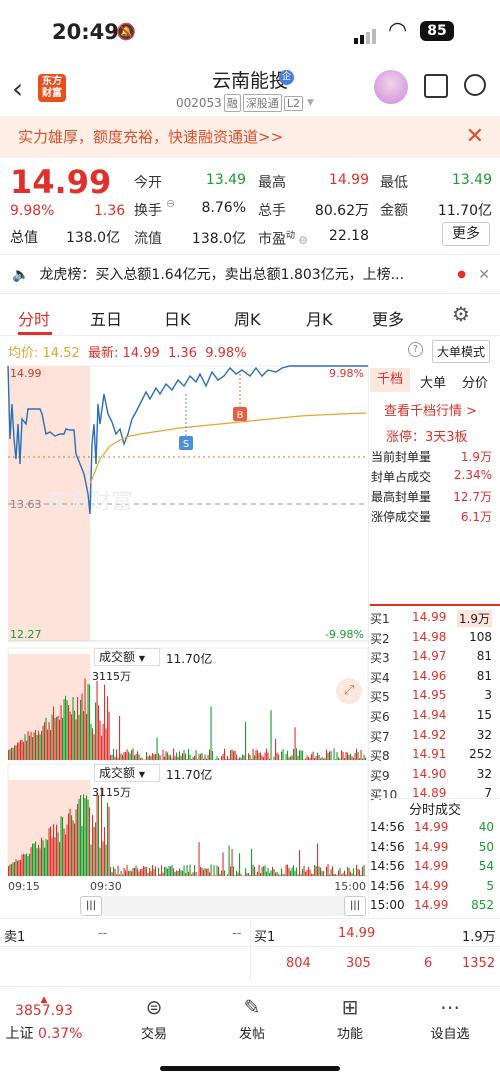 Image resolution: width=500 pixels, height=1084 pixels. I want to click on queue-vol: 305, so click(358, 963).